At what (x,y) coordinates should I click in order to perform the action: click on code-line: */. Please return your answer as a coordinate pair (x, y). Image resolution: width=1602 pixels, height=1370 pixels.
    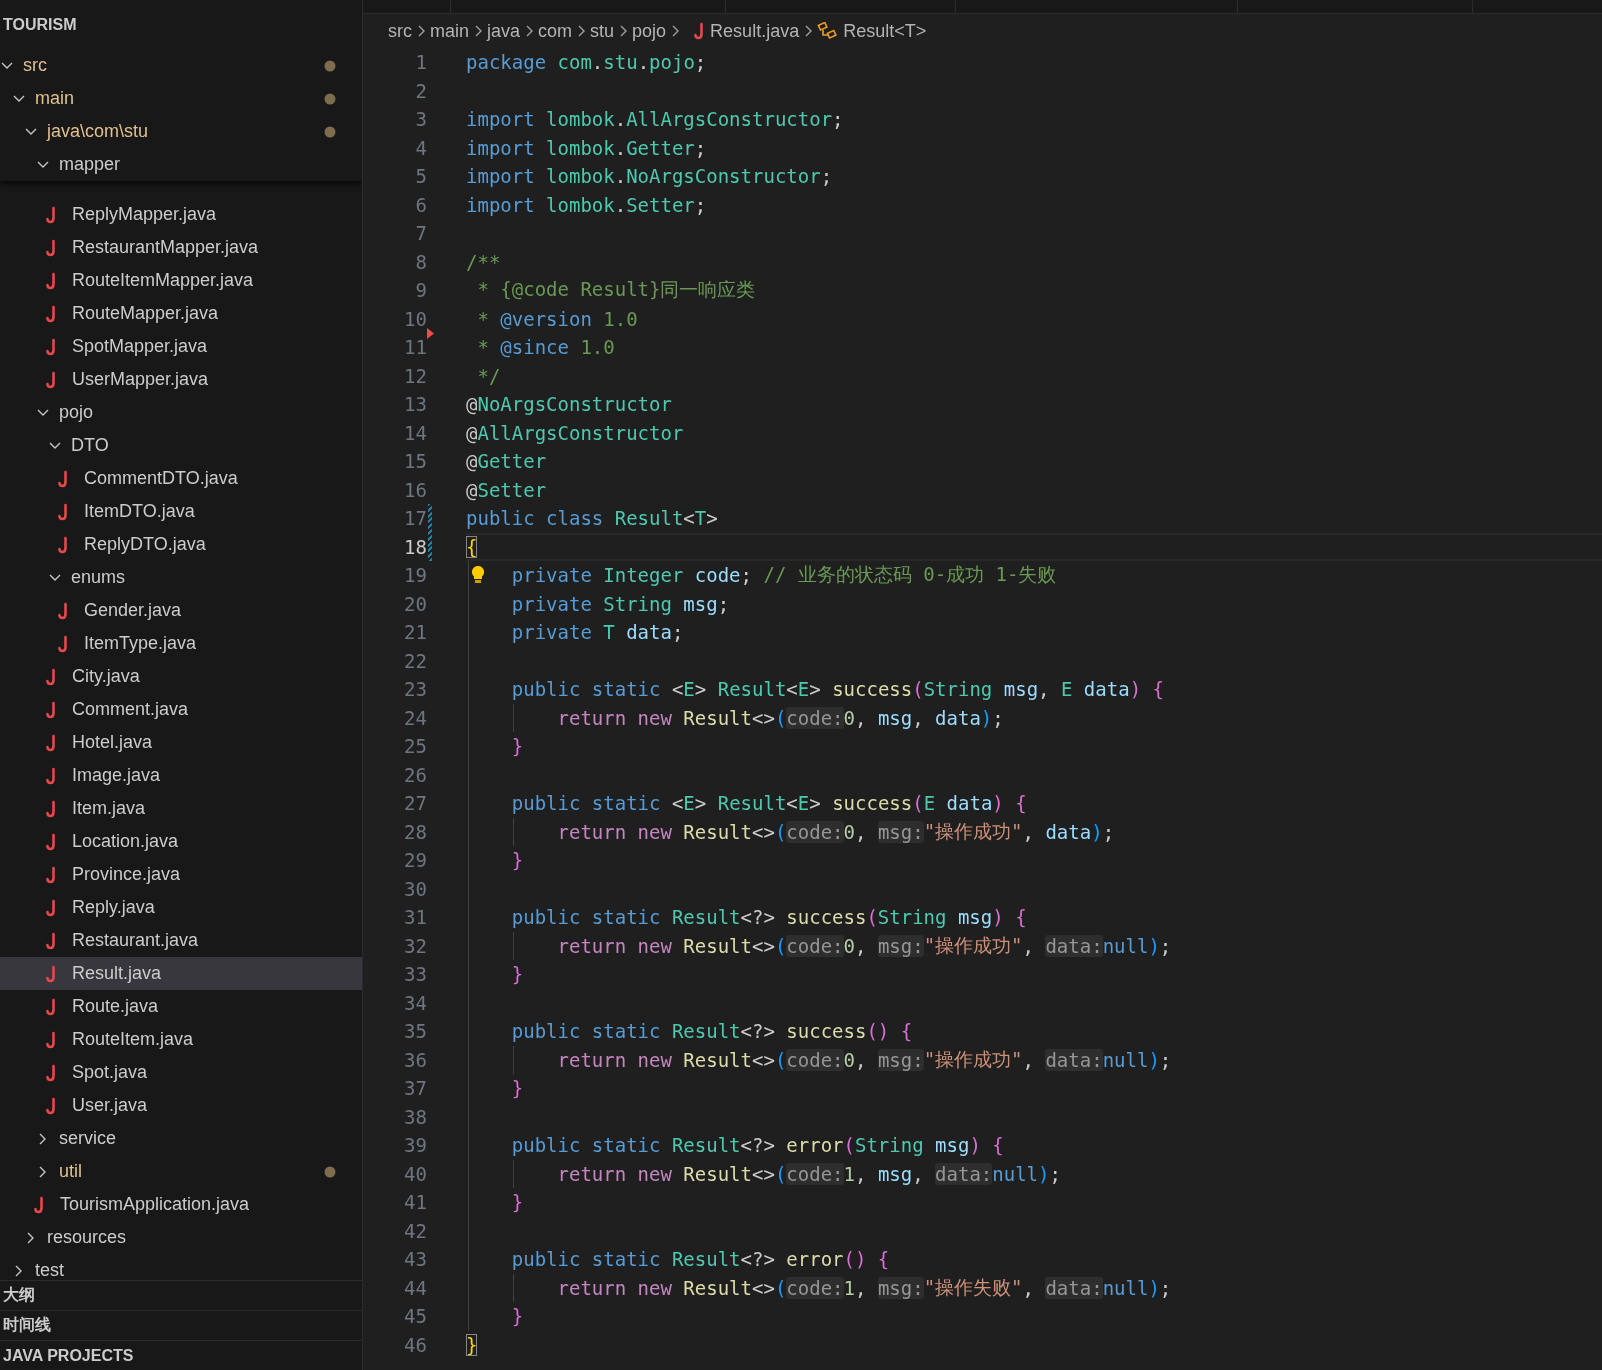
    Looking at the image, I should click on (489, 376).